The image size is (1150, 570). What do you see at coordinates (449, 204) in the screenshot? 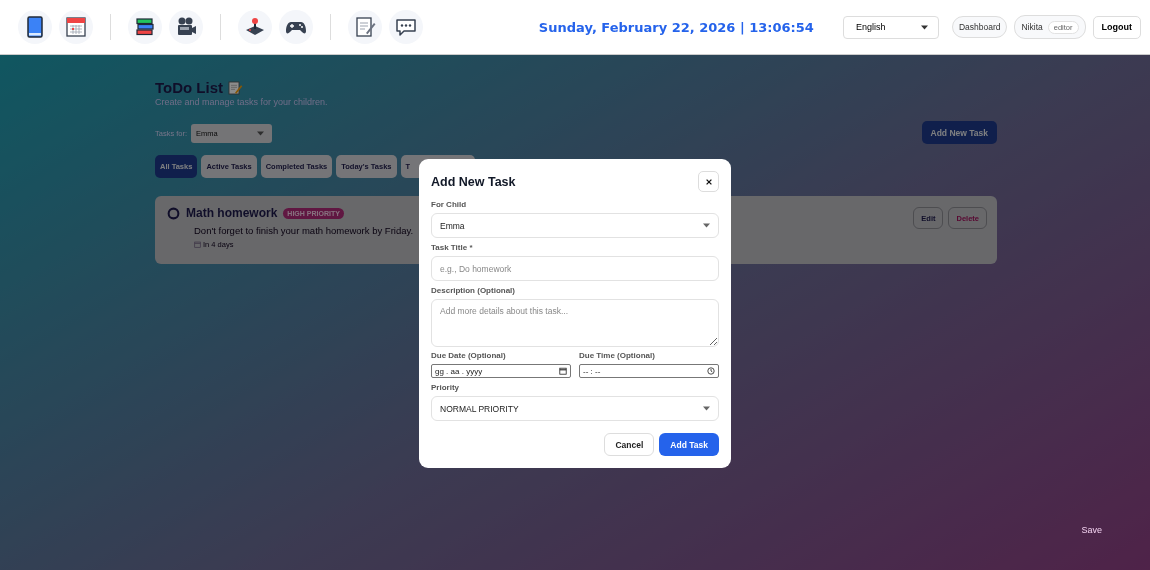
I see `field-label: For Child` at bounding box center [449, 204].